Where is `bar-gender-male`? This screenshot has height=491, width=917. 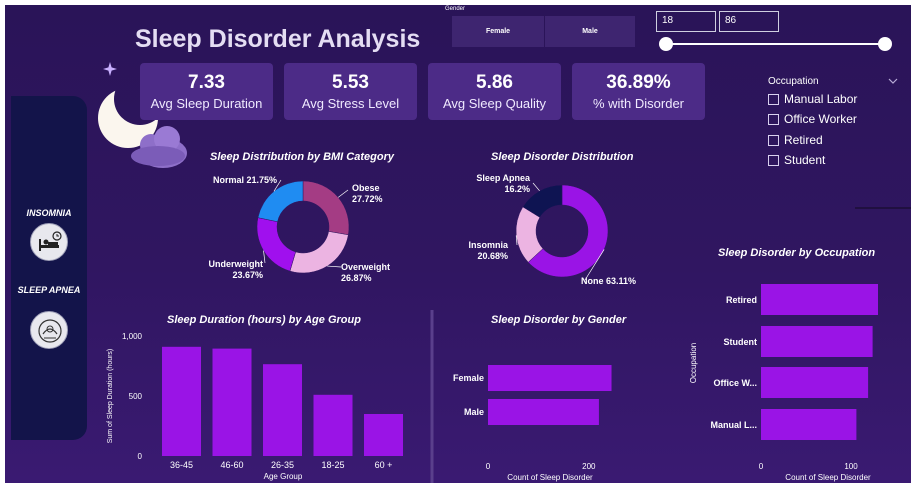
bar-gender-male is located at coordinates (543, 412).